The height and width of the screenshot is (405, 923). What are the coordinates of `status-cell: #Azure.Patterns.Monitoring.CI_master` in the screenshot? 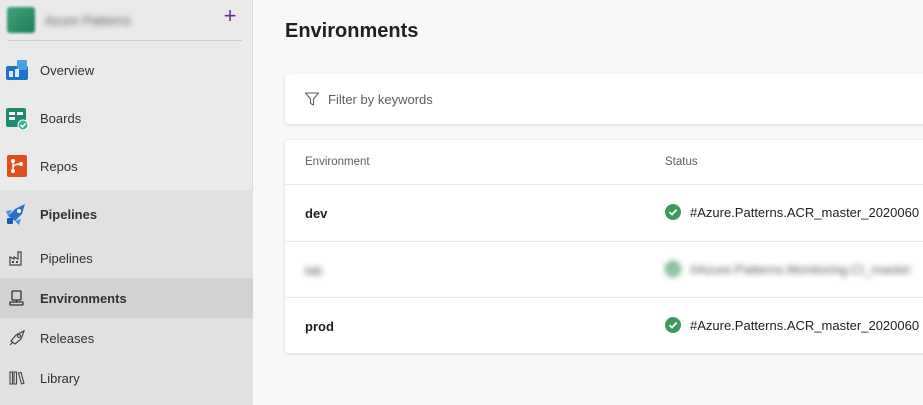 It's located at (788, 269).